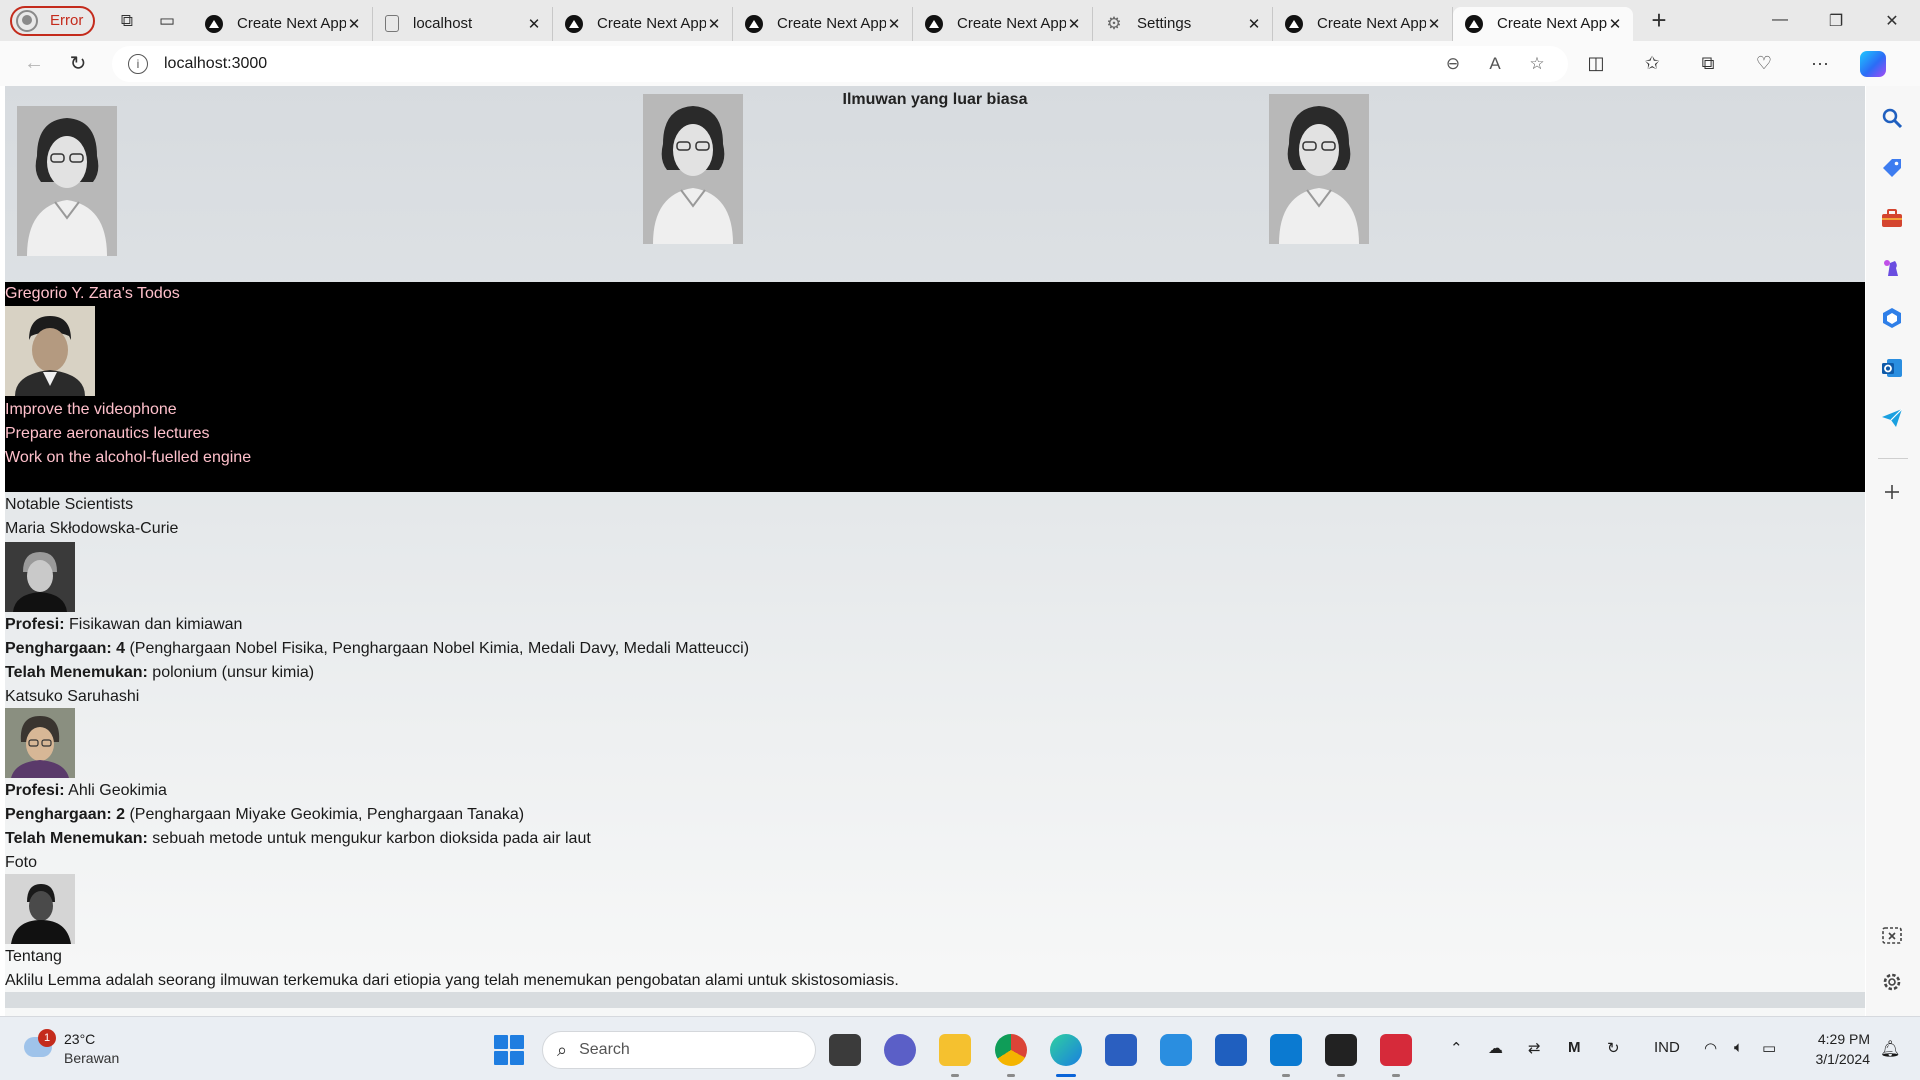 Image resolution: width=1920 pixels, height=1080 pixels. Describe the element at coordinates (1183, 23) in the screenshot. I see `tab-6: ⚙ Settings ✕` at that location.